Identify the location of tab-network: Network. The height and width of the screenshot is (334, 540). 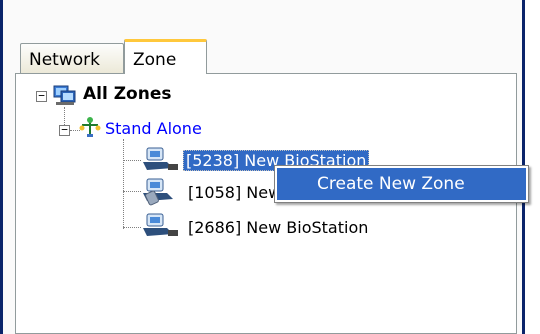
(72, 58).